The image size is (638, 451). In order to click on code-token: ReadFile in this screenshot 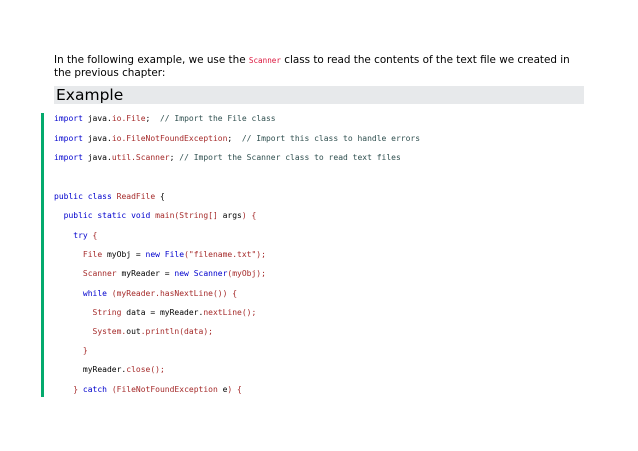, I will do `click(136, 196)`.